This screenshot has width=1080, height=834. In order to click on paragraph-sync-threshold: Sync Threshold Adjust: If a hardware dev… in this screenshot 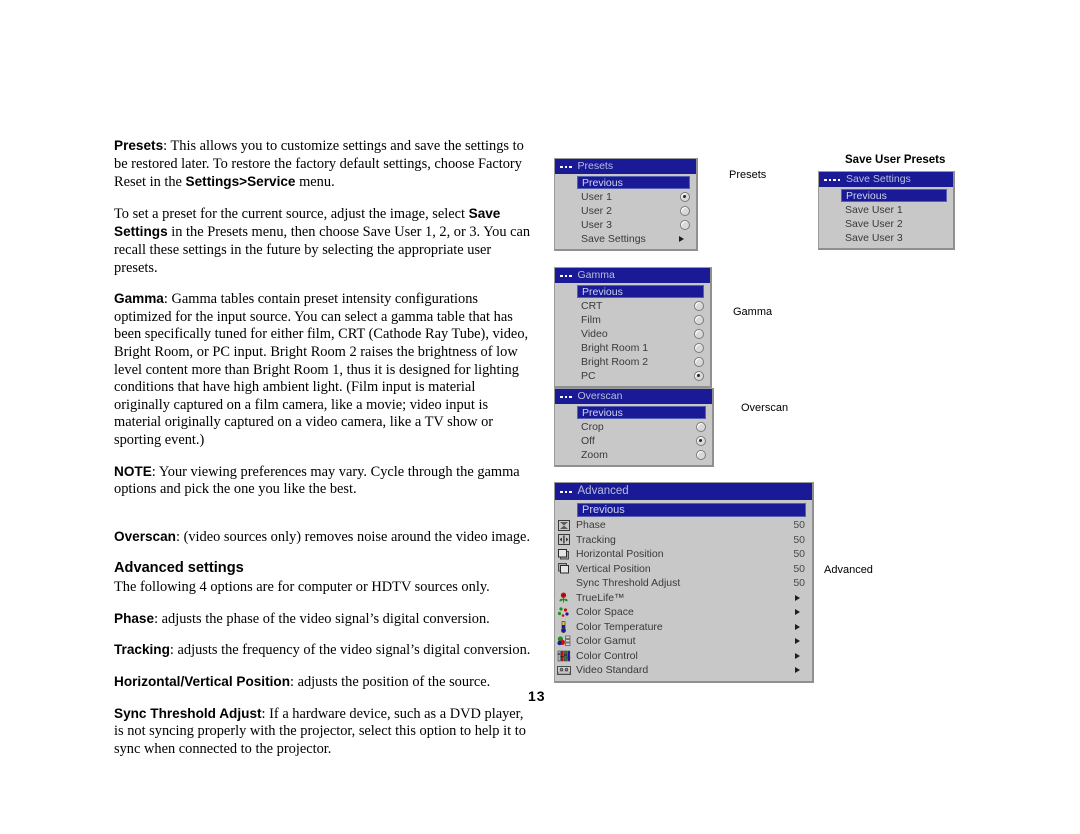, I will do `click(323, 732)`.